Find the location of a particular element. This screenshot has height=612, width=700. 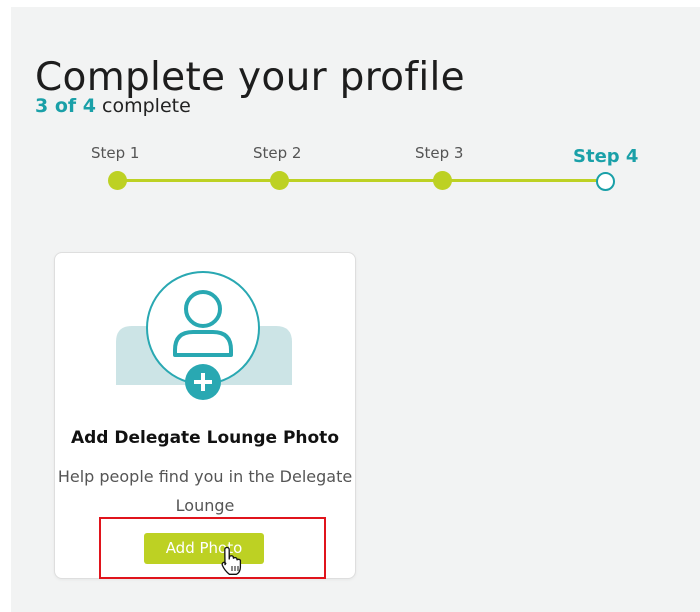

step-3-label: Step 3 is located at coordinates (439, 153).